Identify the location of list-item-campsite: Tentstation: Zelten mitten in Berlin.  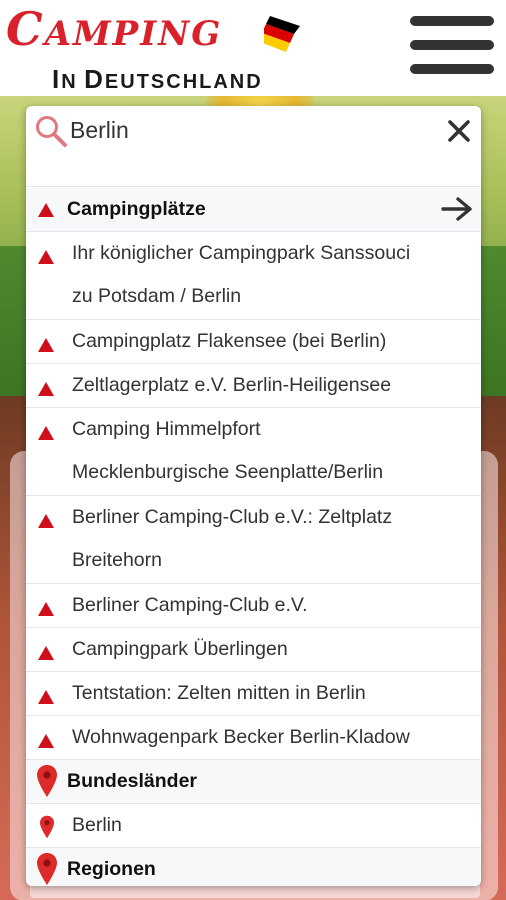
(253, 694).